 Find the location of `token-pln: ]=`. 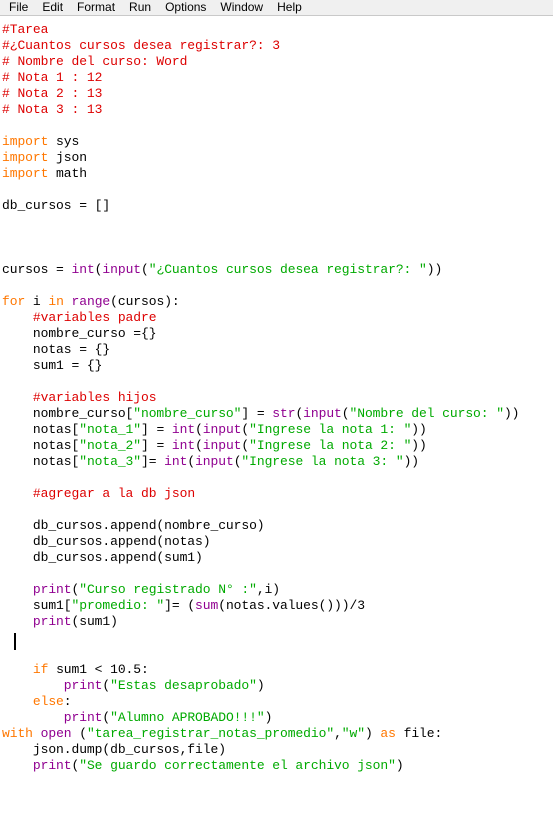

token-pln: ]= is located at coordinates (153, 461).